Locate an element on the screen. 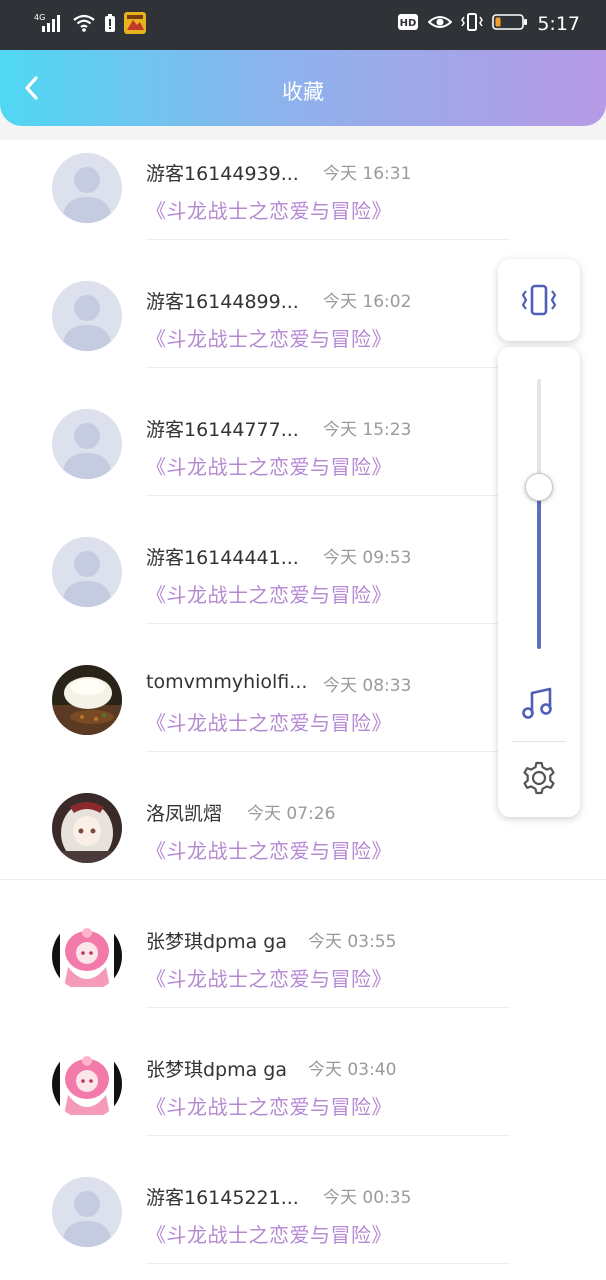 The image size is (606, 1280). battery-saver-icon is located at coordinates (110, 25).